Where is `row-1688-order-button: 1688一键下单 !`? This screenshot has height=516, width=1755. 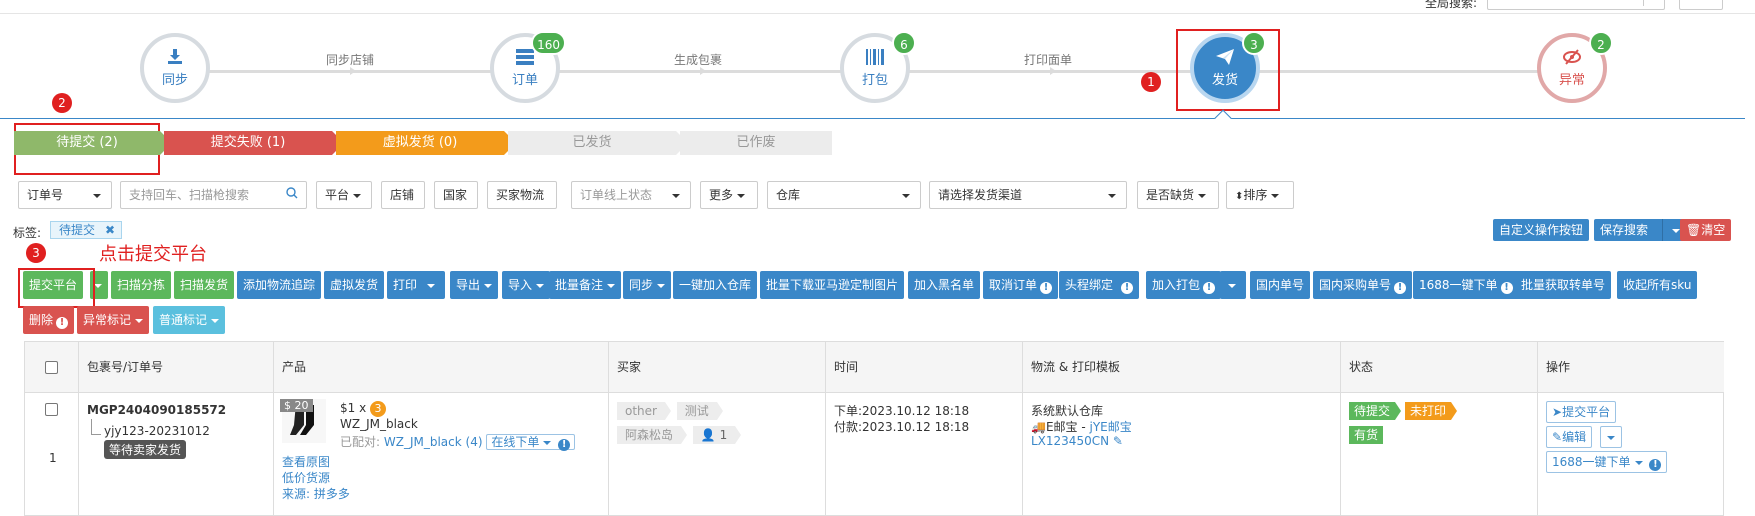
row-1688-order-button: 1688一键下单 ! is located at coordinates (1607, 462).